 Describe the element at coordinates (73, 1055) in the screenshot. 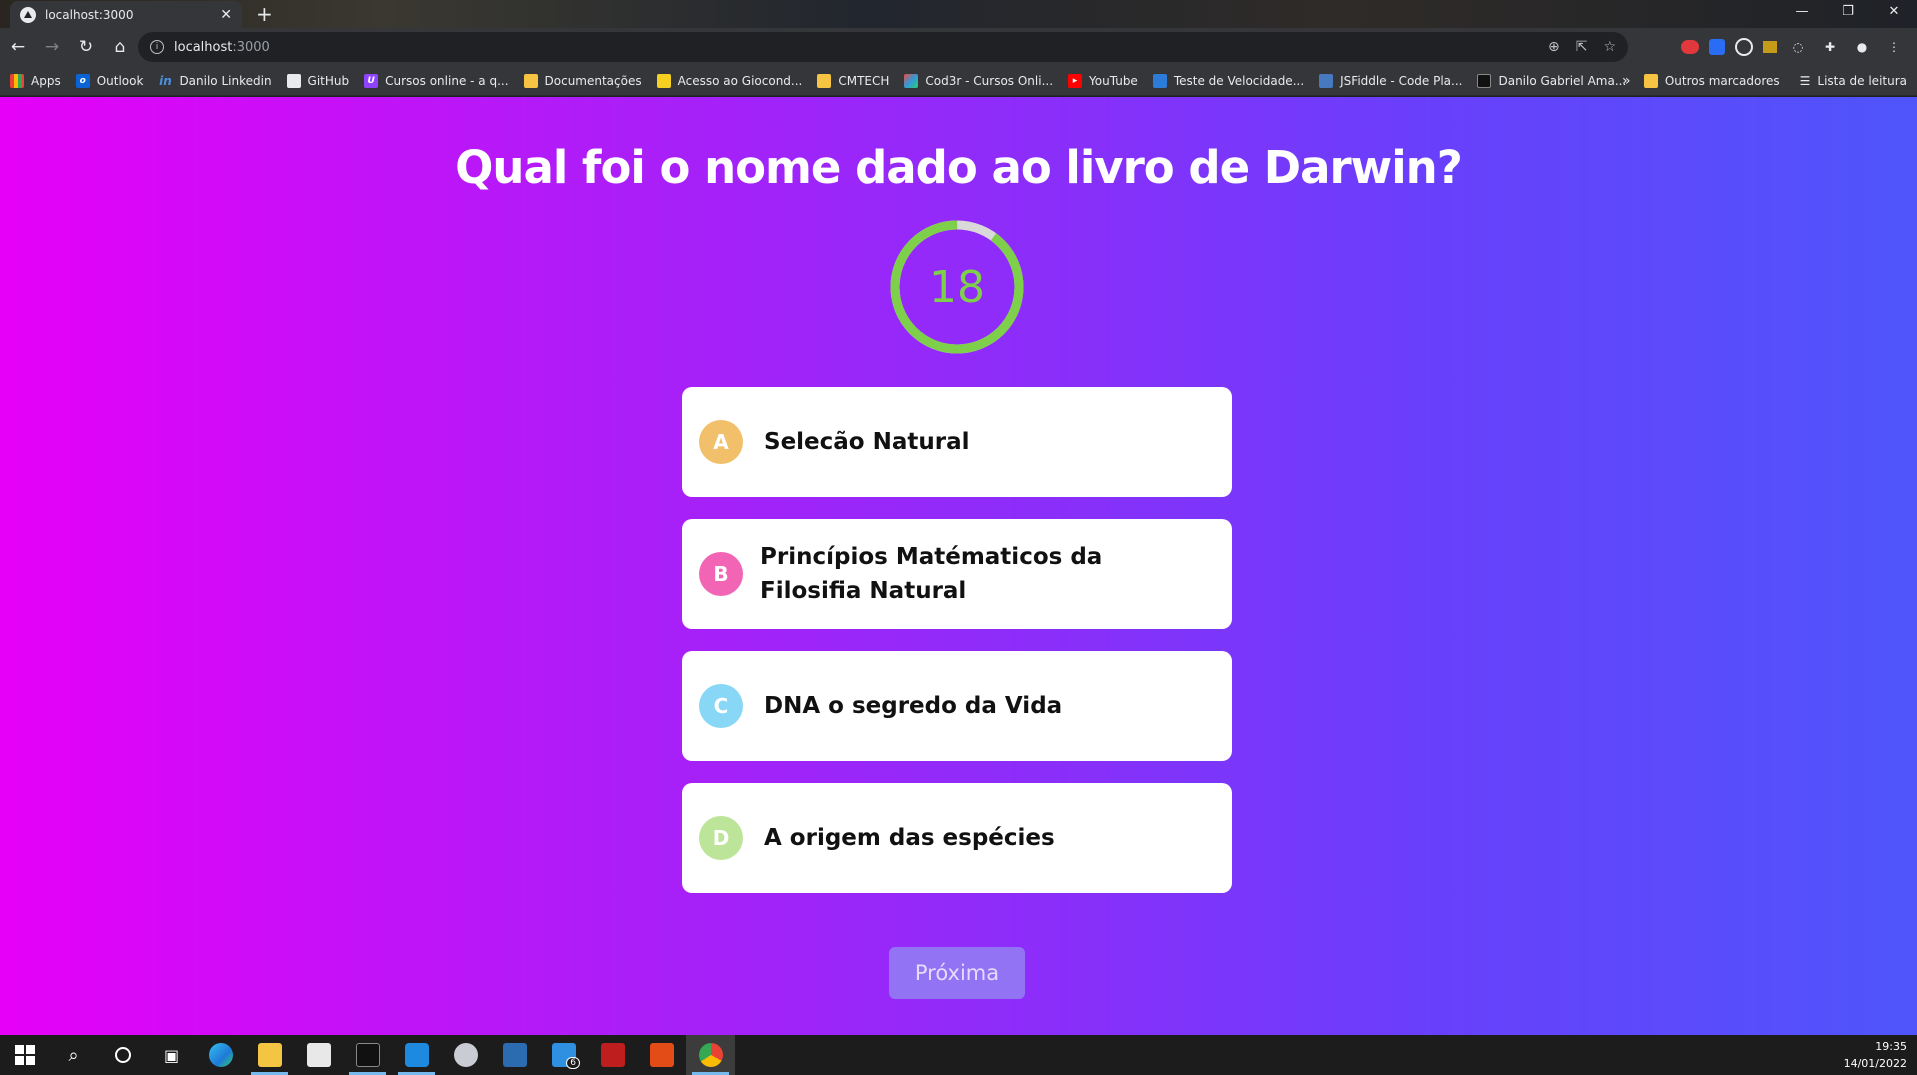

I see `search-icon: ⌕` at that location.